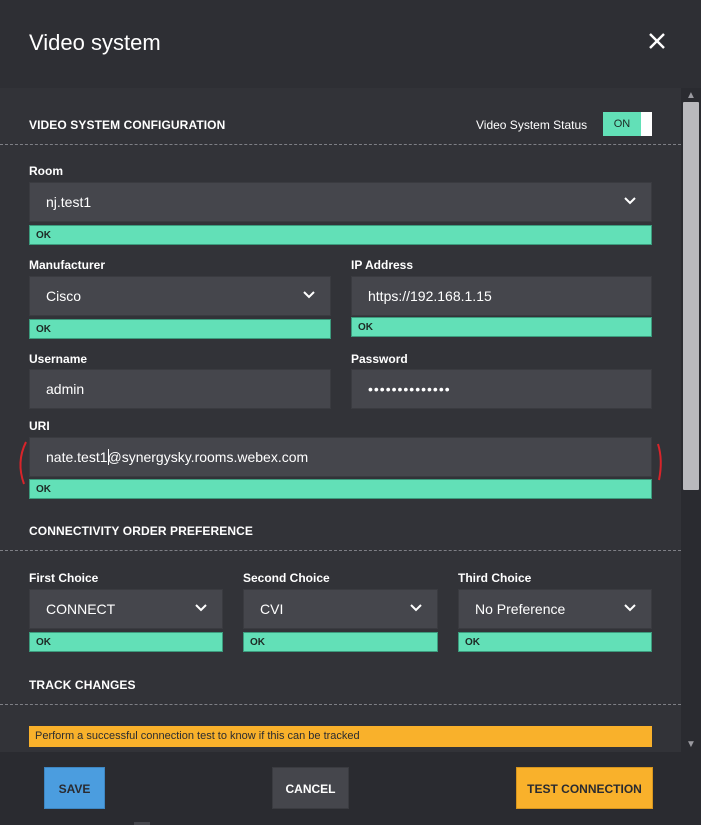  What do you see at coordinates (501, 296) in the screenshot?
I see `ip-input: https://192.168.1.15` at bounding box center [501, 296].